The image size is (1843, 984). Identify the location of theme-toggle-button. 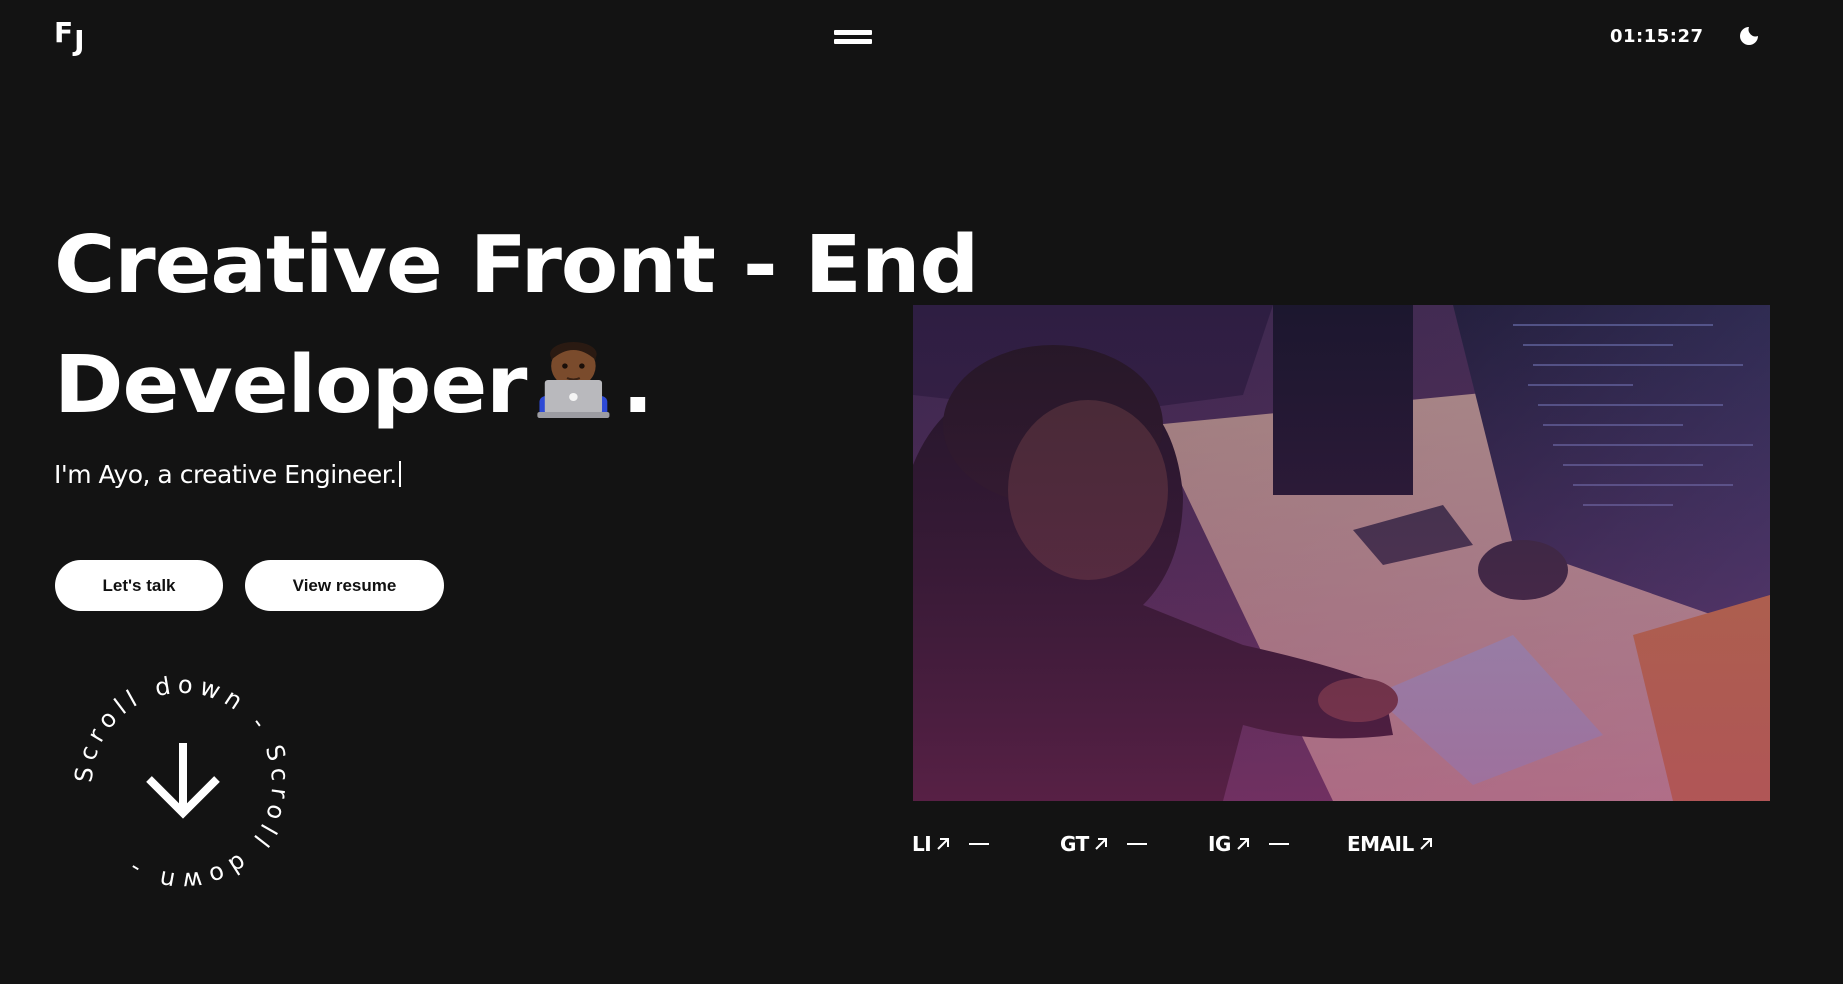
(1749, 36).